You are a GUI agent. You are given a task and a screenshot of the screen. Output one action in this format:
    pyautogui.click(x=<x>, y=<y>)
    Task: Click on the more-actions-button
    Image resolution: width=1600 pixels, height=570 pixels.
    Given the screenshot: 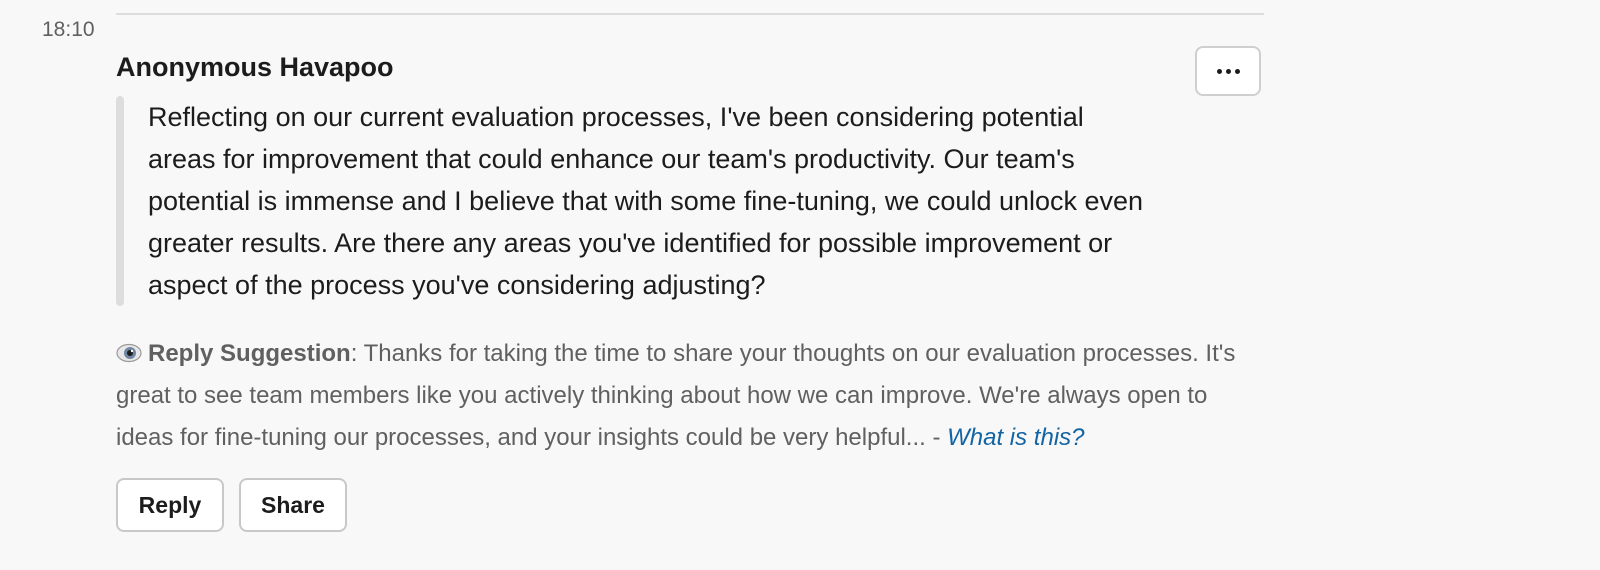 What is the action you would take?
    pyautogui.click(x=1228, y=71)
    